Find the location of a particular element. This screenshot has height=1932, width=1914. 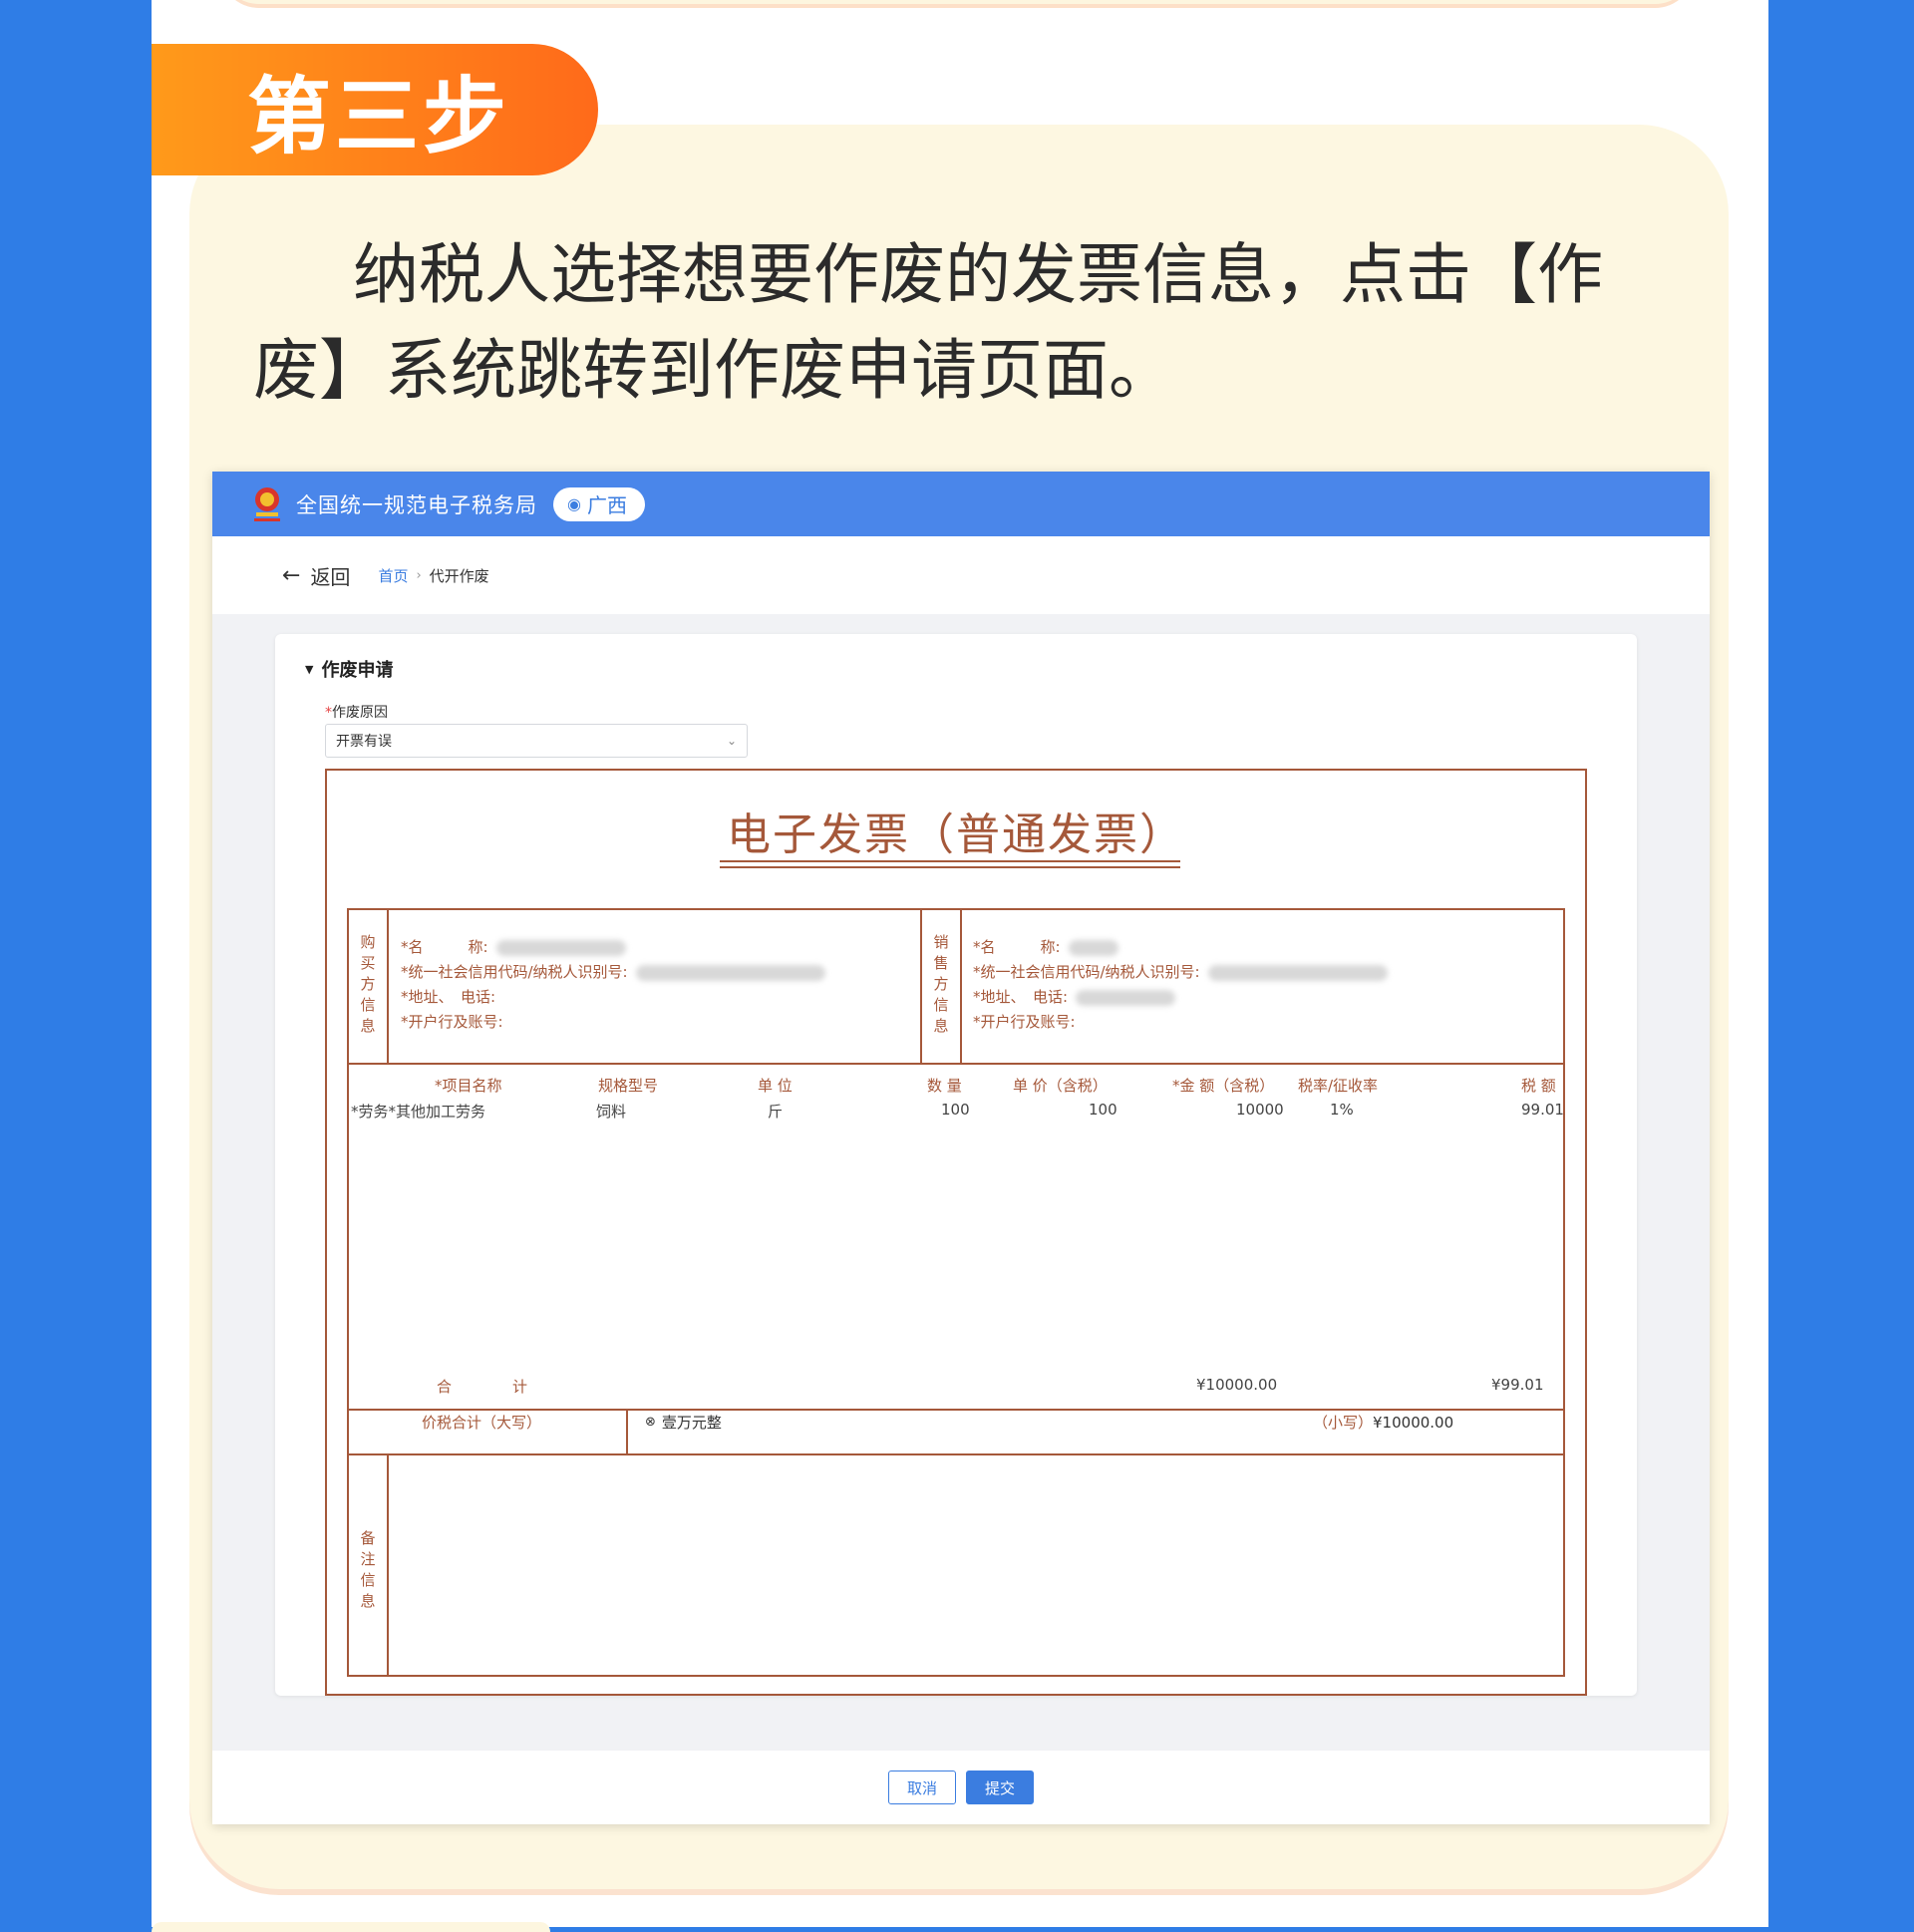

submit-button: 提交 is located at coordinates (1000, 1787).